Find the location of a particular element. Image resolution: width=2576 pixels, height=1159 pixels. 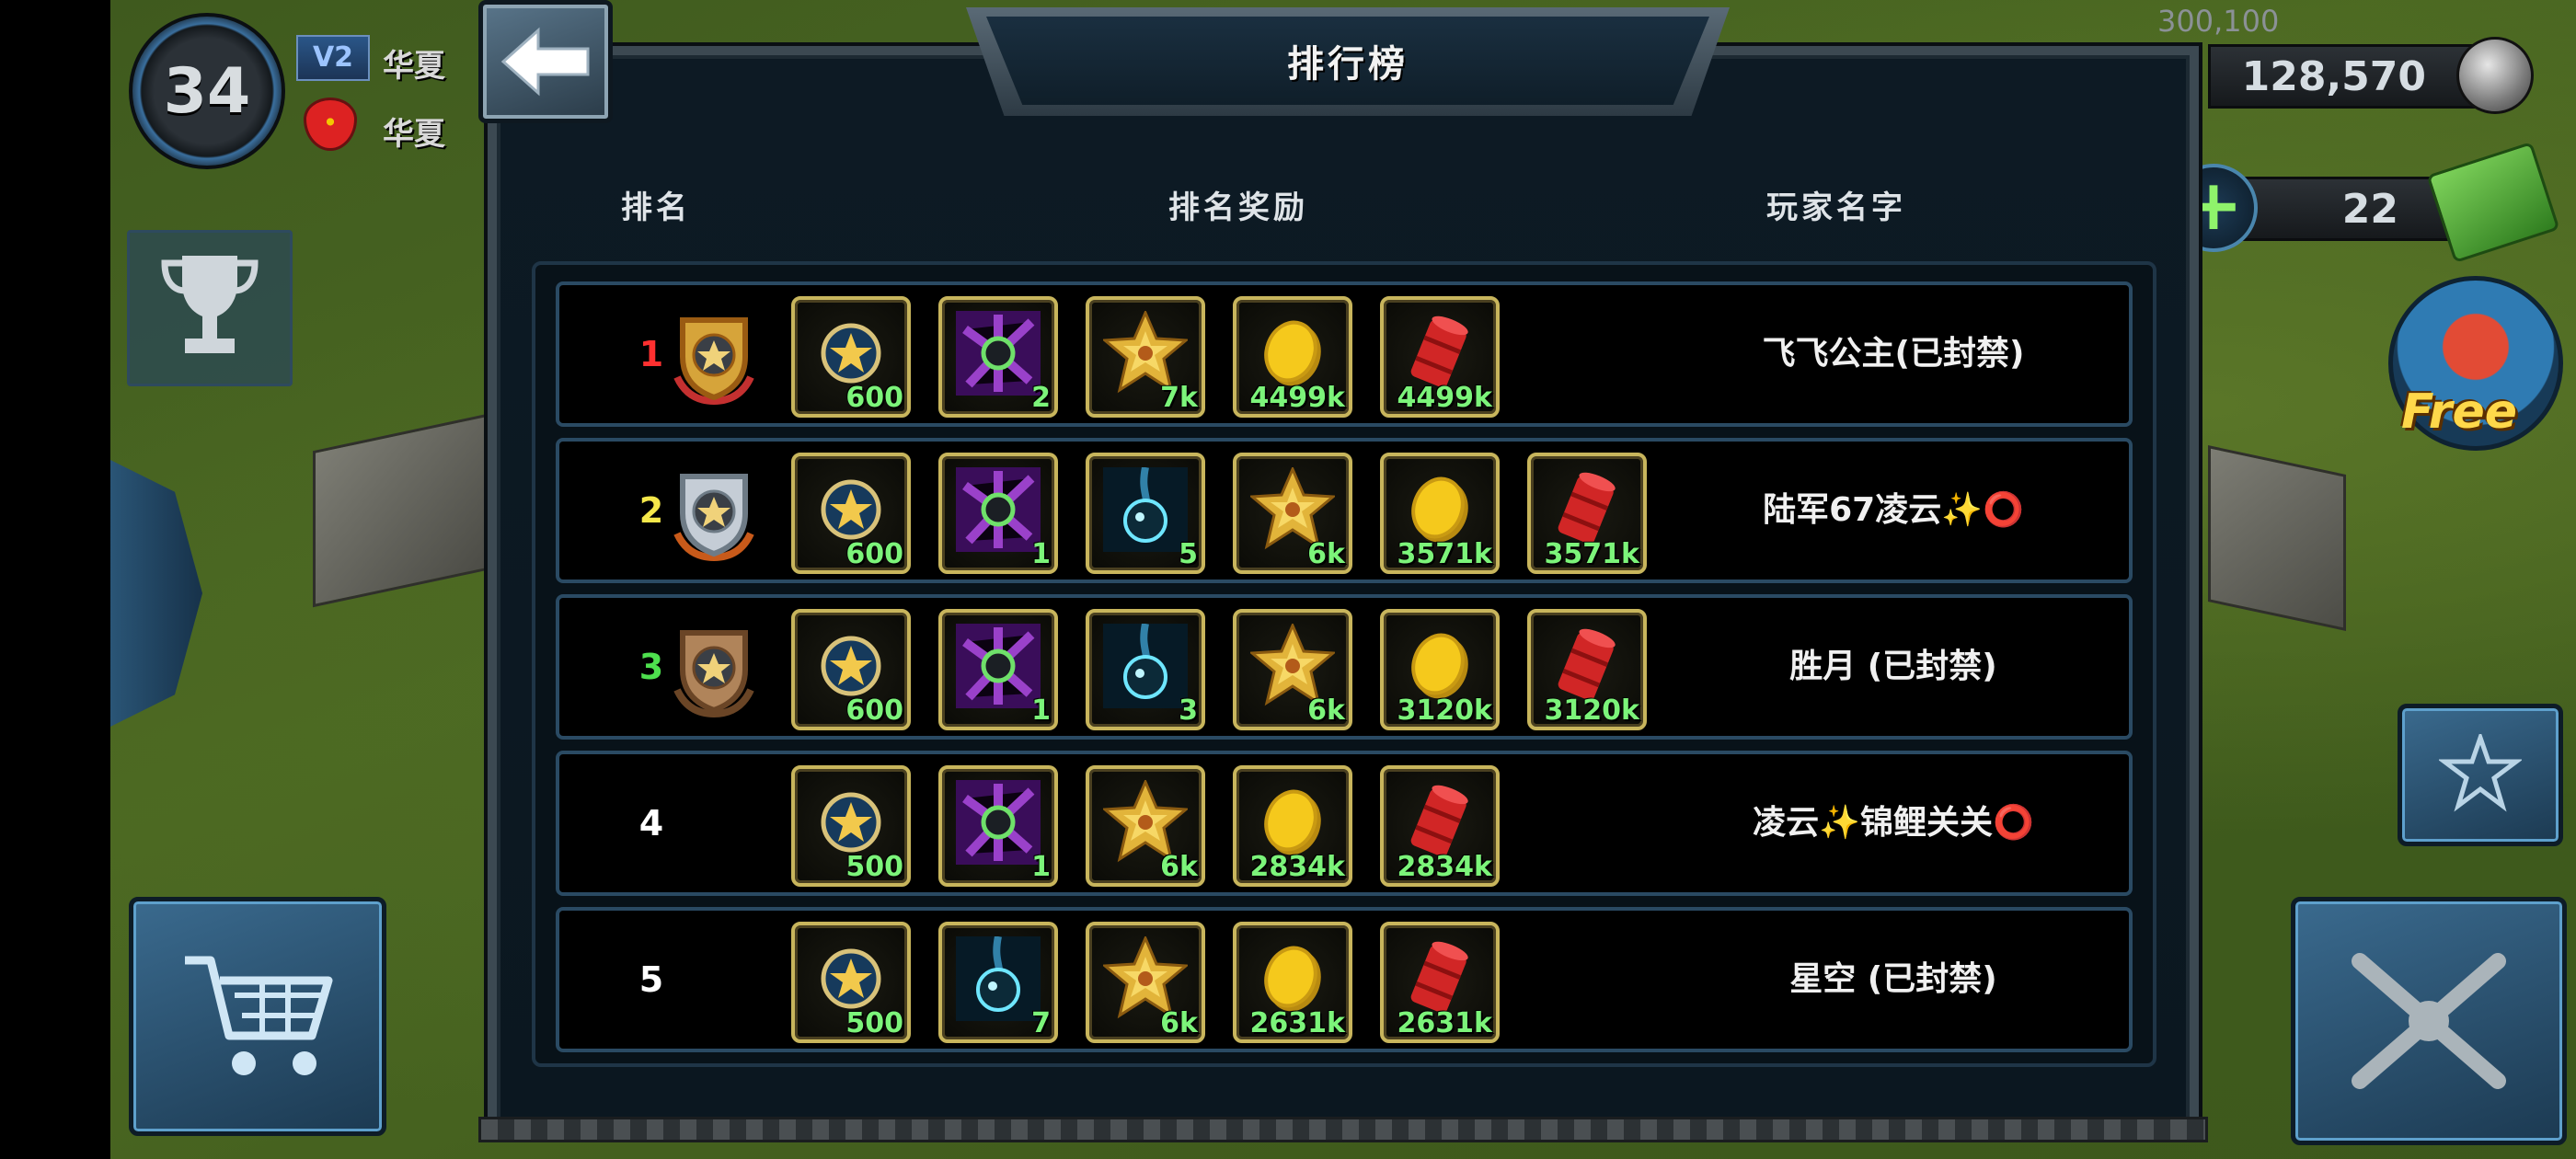

free-gift-label: Free is located at coordinates (2459, 412).